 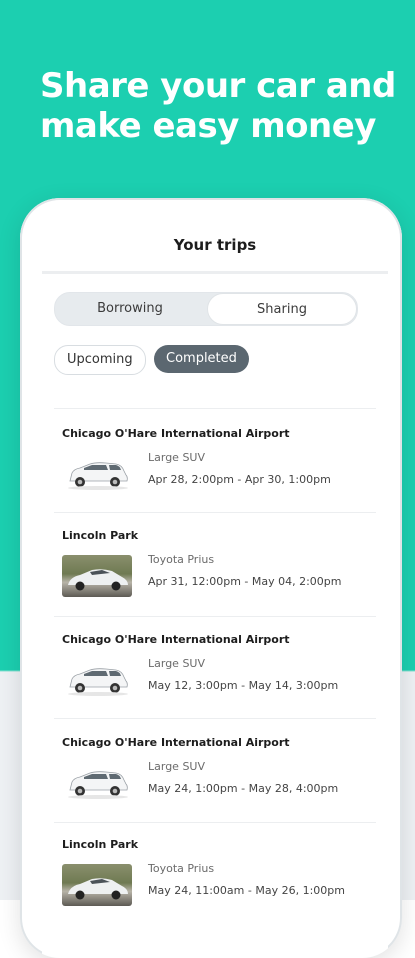 What do you see at coordinates (243, 788) in the screenshot?
I see `trip-dates: May 24, 1:00pm - May 28, 4:00pm` at bounding box center [243, 788].